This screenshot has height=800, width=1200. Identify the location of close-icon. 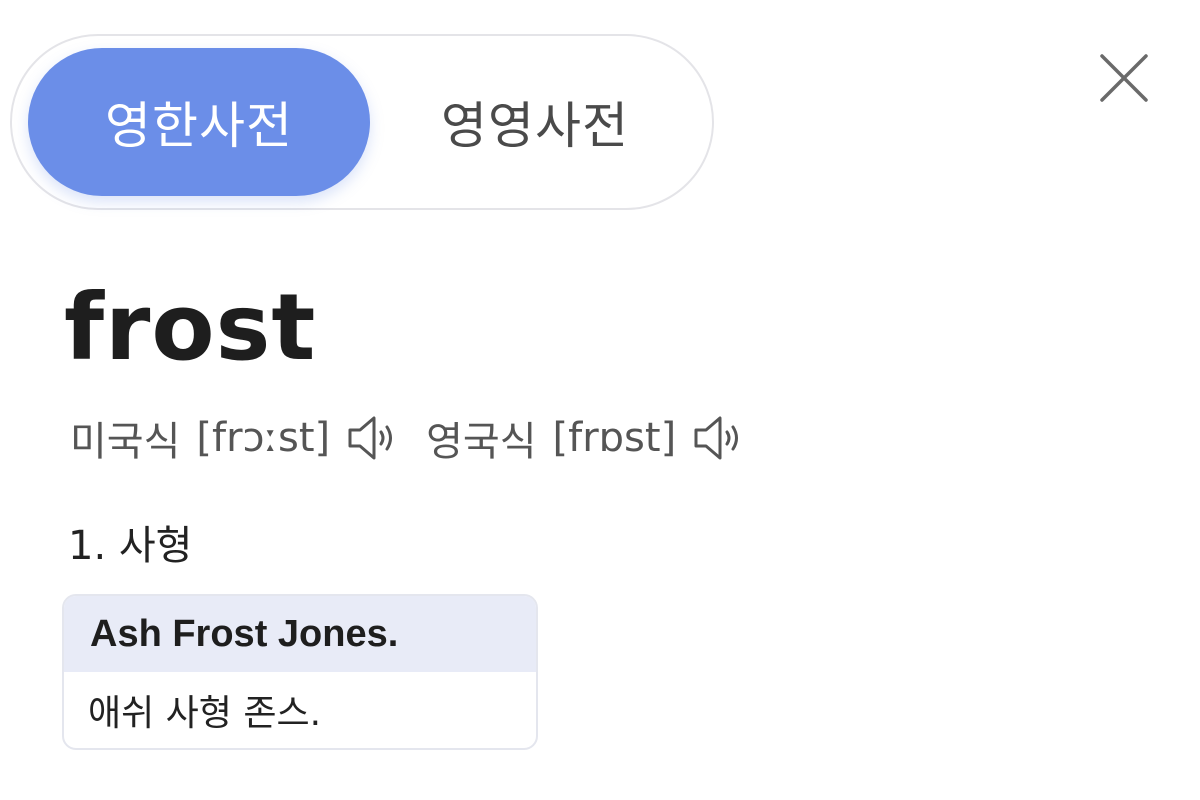
(1124, 78).